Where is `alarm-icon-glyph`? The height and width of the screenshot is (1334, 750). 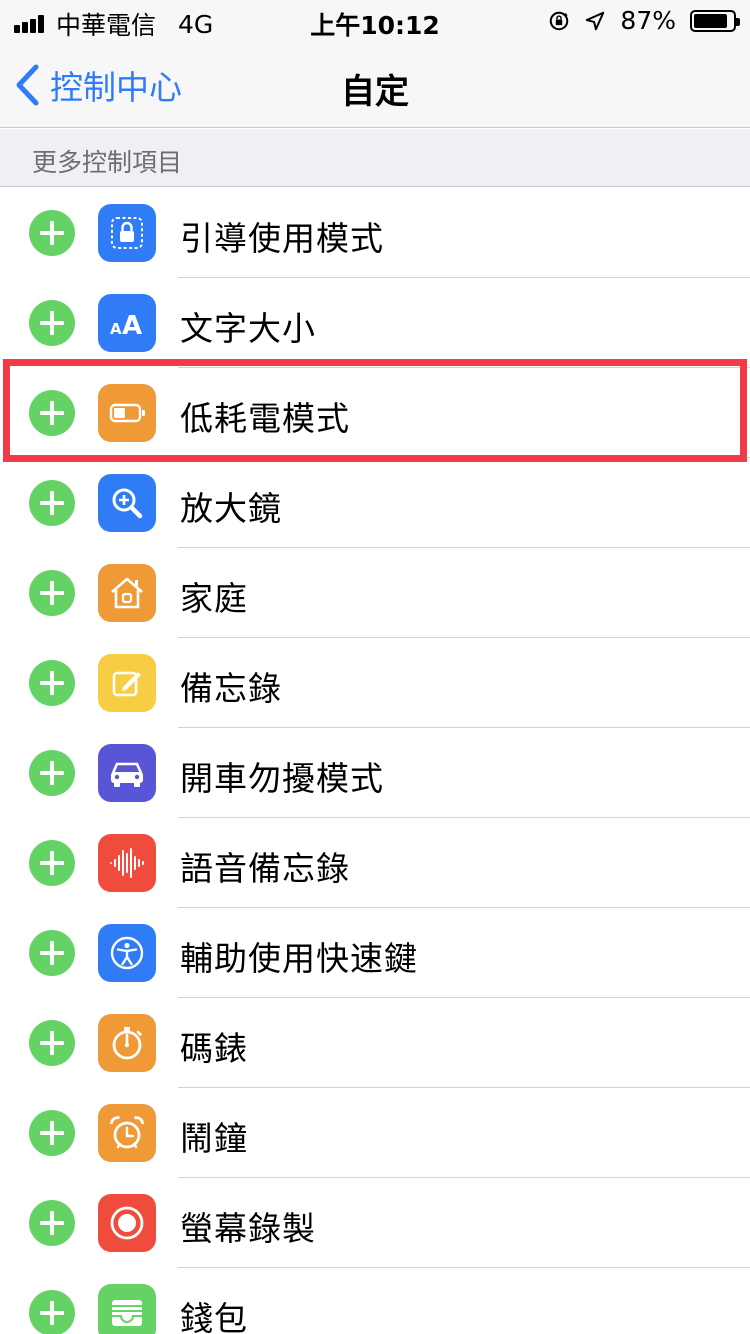 alarm-icon-glyph is located at coordinates (127, 1132).